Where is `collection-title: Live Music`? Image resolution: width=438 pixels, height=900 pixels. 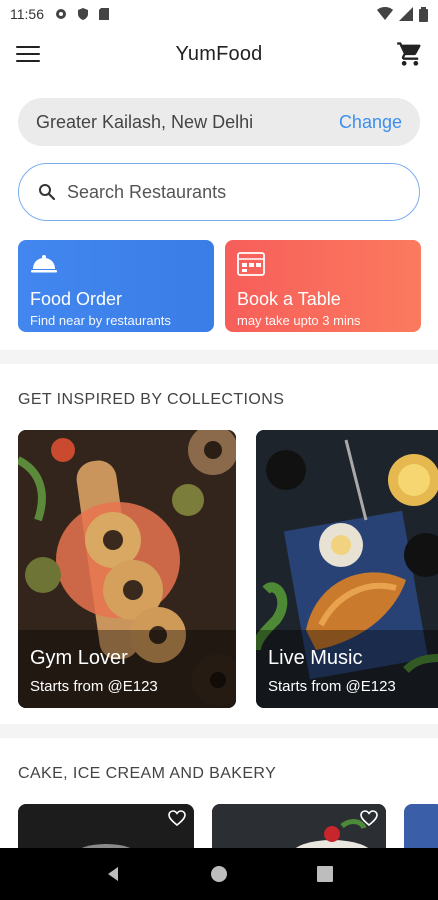
collection-title: Live Music is located at coordinates (315, 658).